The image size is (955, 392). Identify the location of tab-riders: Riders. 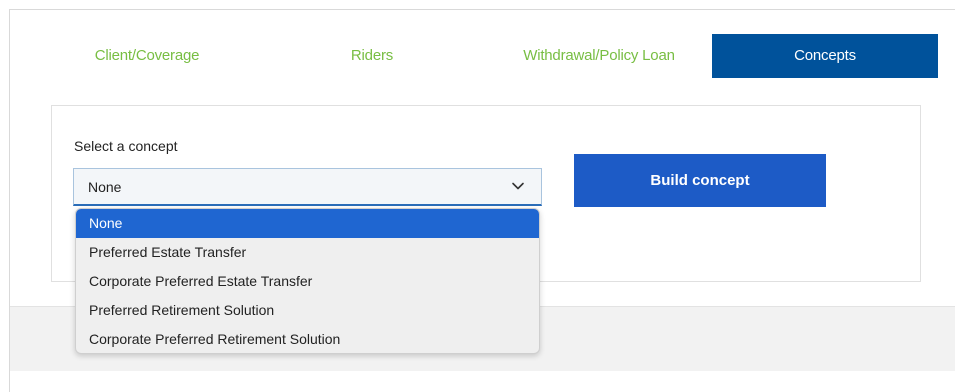
(372, 56).